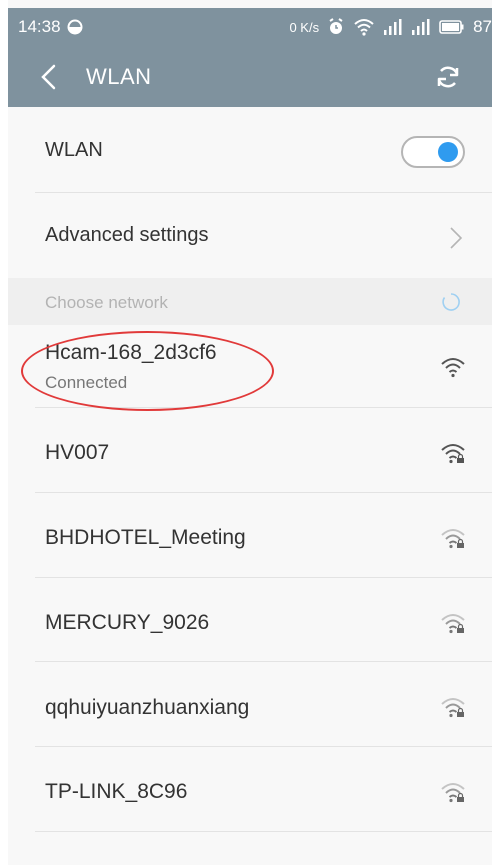 The height and width of the screenshot is (865, 492). I want to click on chevron-right-icon, so click(456, 238).